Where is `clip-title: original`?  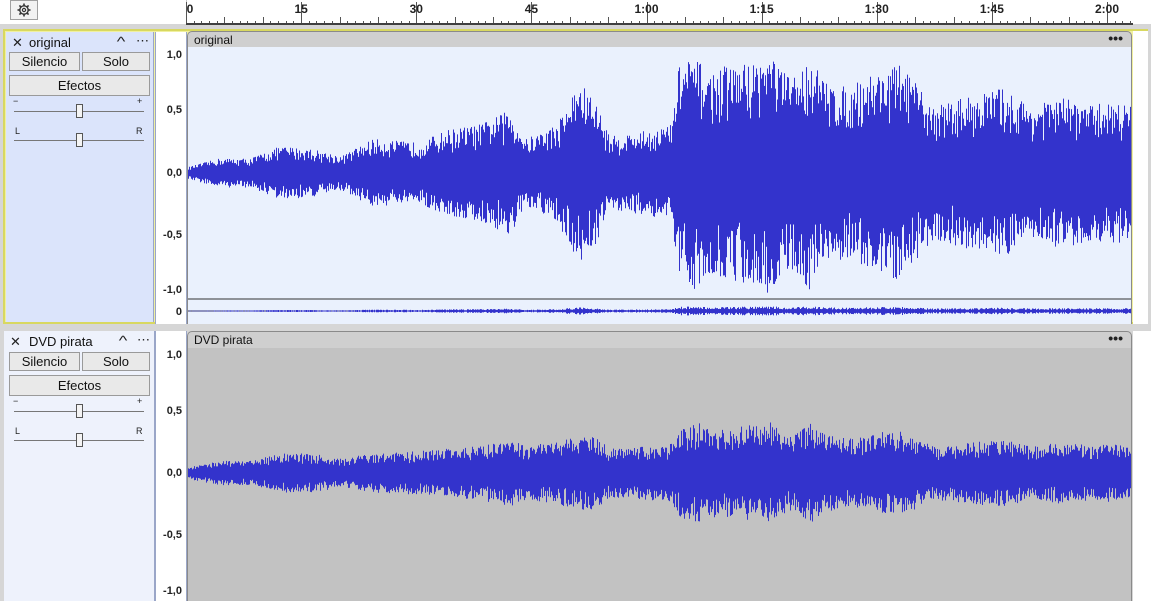 clip-title: original is located at coordinates (213, 40).